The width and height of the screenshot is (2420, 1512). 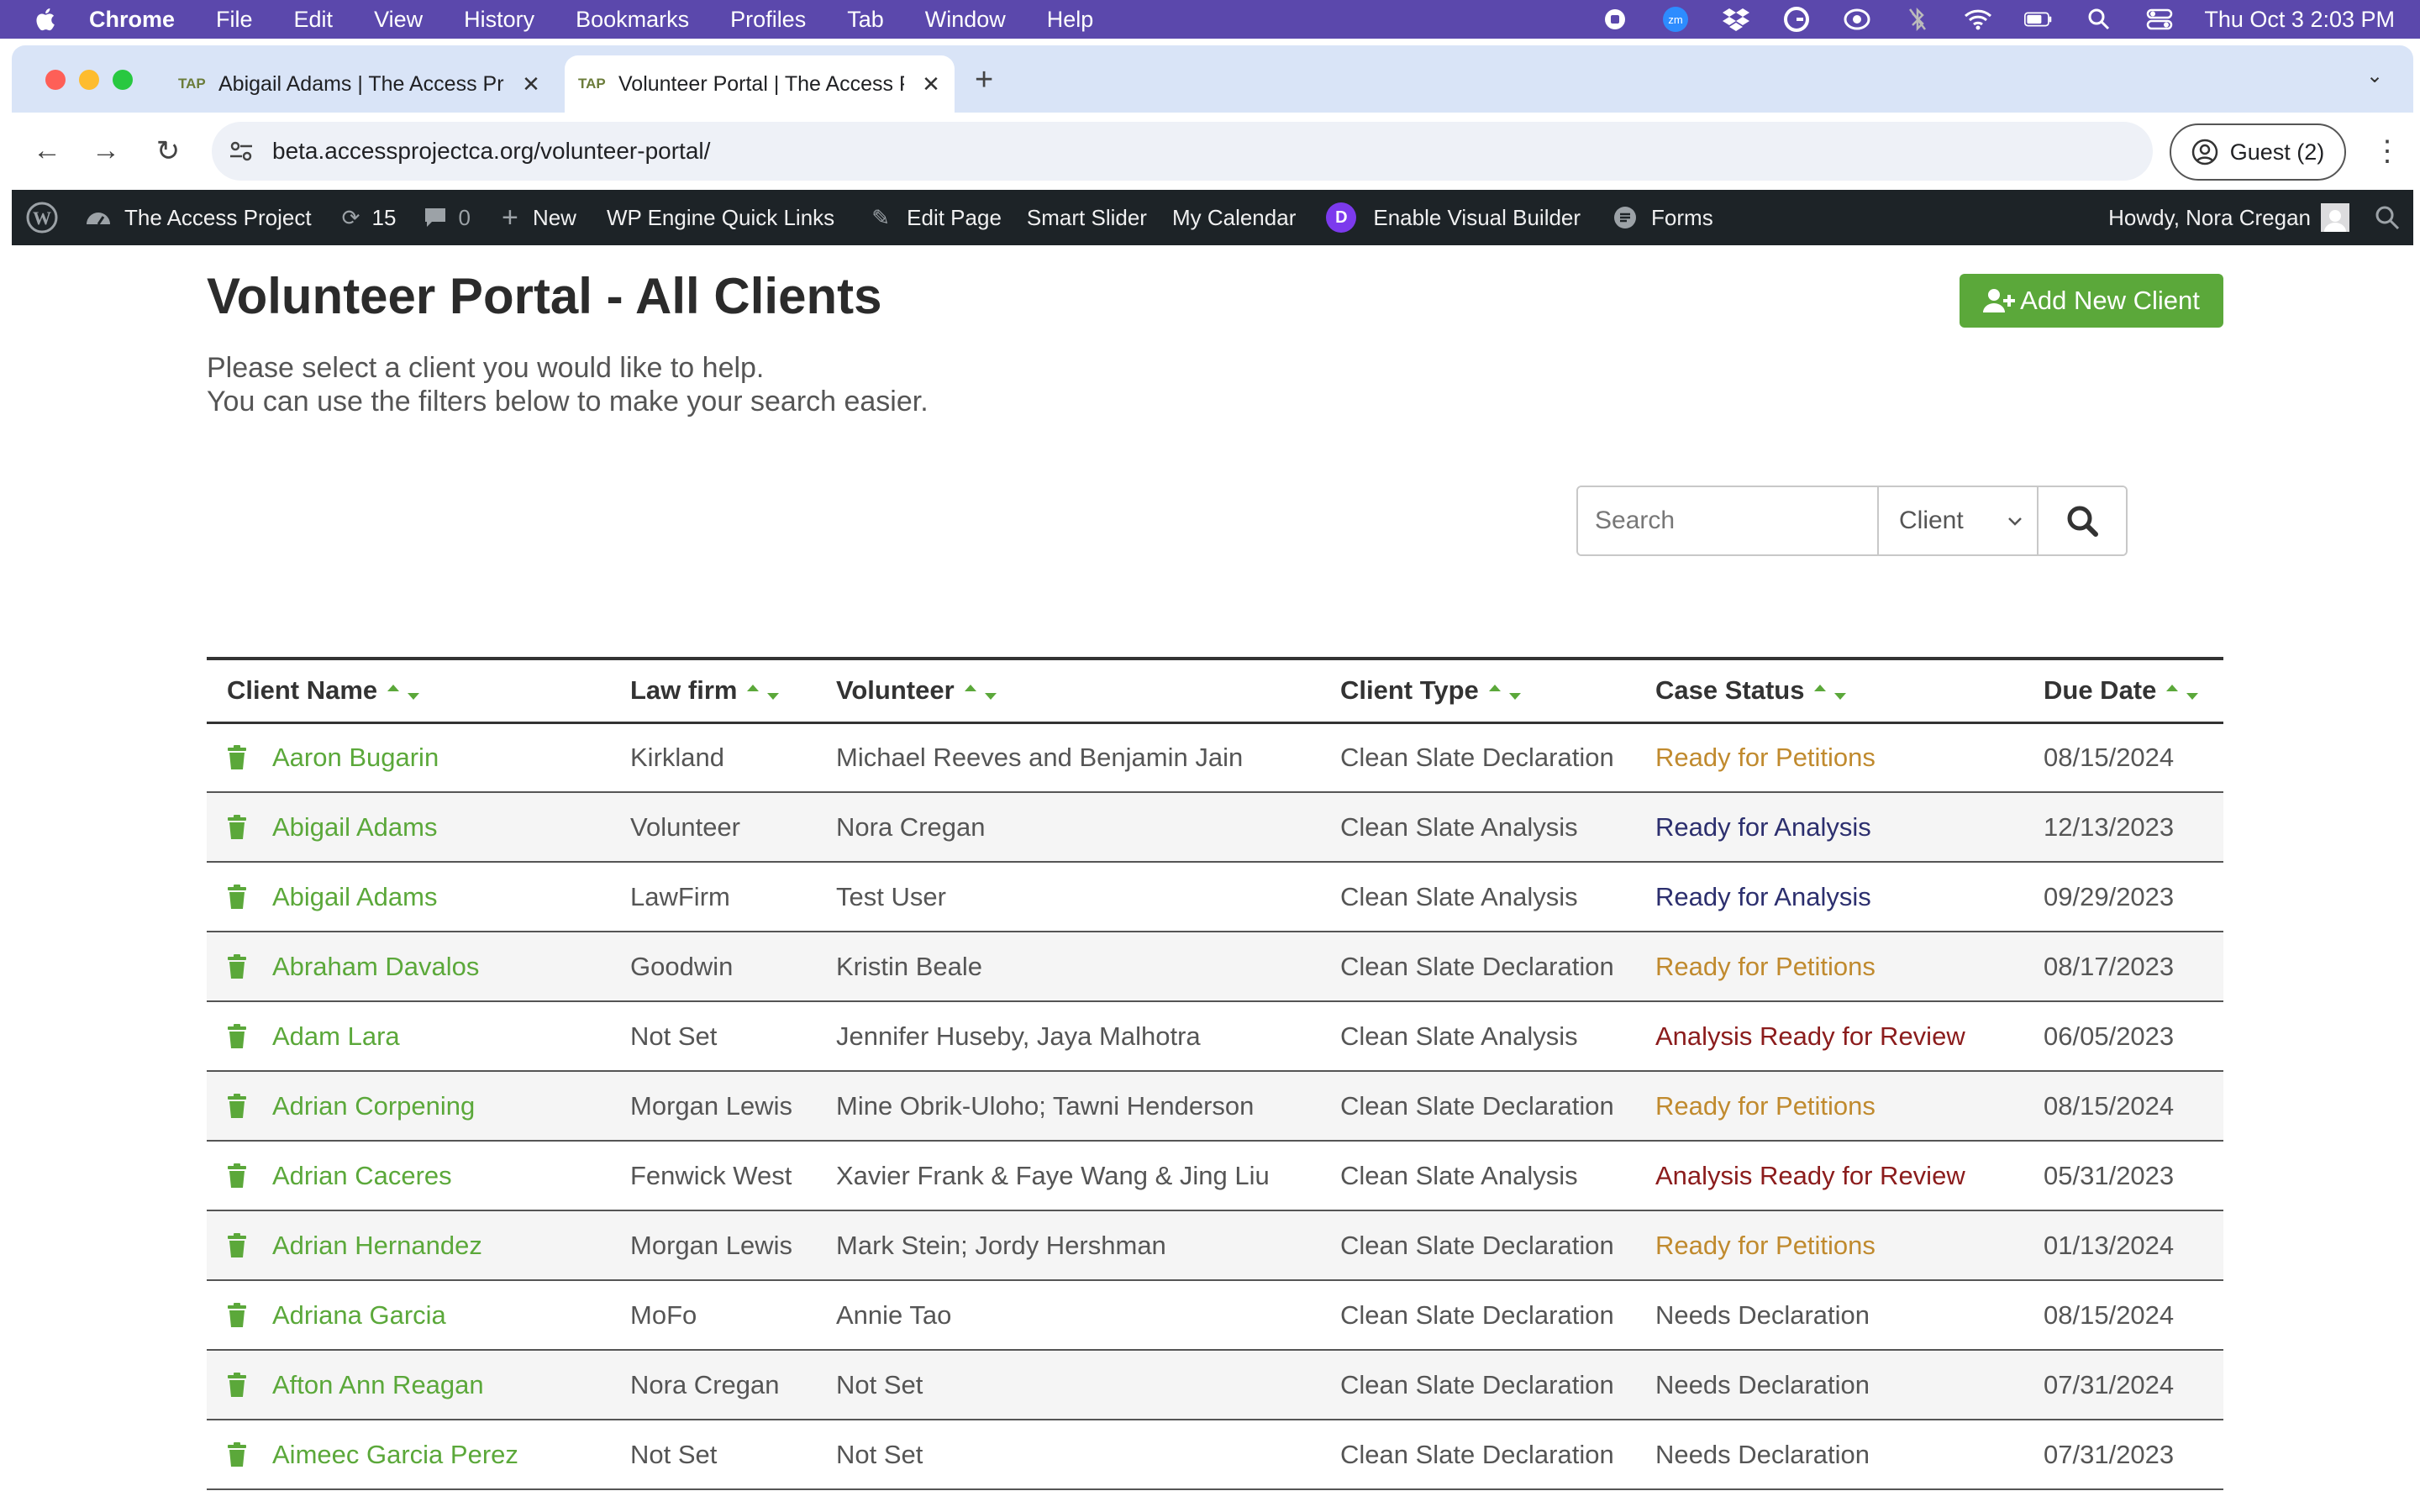 What do you see at coordinates (55, 80) in the screenshot?
I see `window-close-button` at bounding box center [55, 80].